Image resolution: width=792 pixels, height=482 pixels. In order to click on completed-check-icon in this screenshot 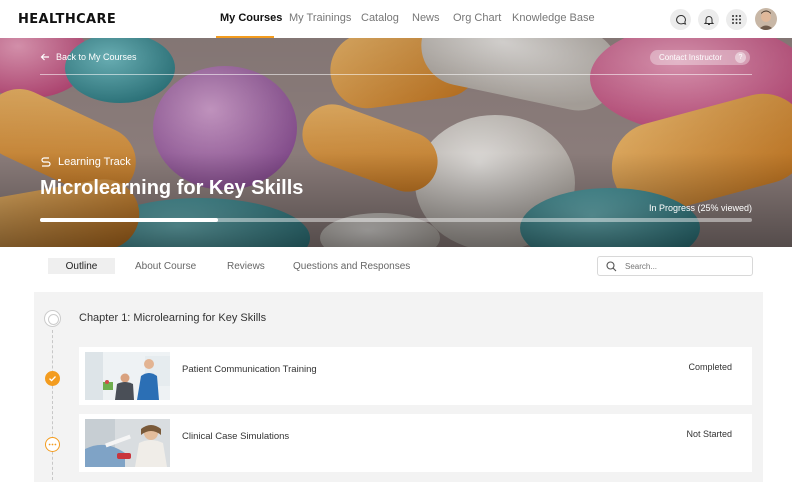, I will do `click(52, 378)`.